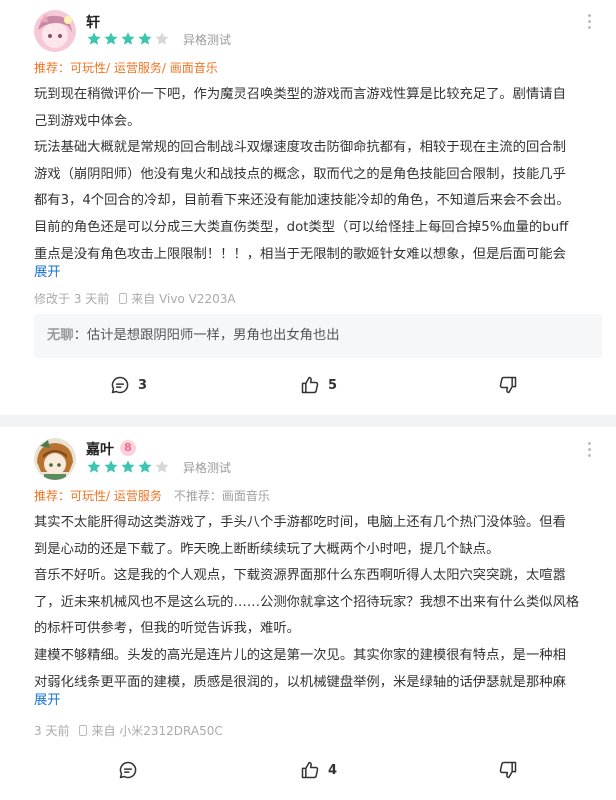 Image resolution: width=616 pixels, height=800 pixels. I want to click on content-line: 重点是没有角色攻击上限限制！！！，相当于无限制的歌姬针女难以想象，但是后面可能会, so click(300, 254).